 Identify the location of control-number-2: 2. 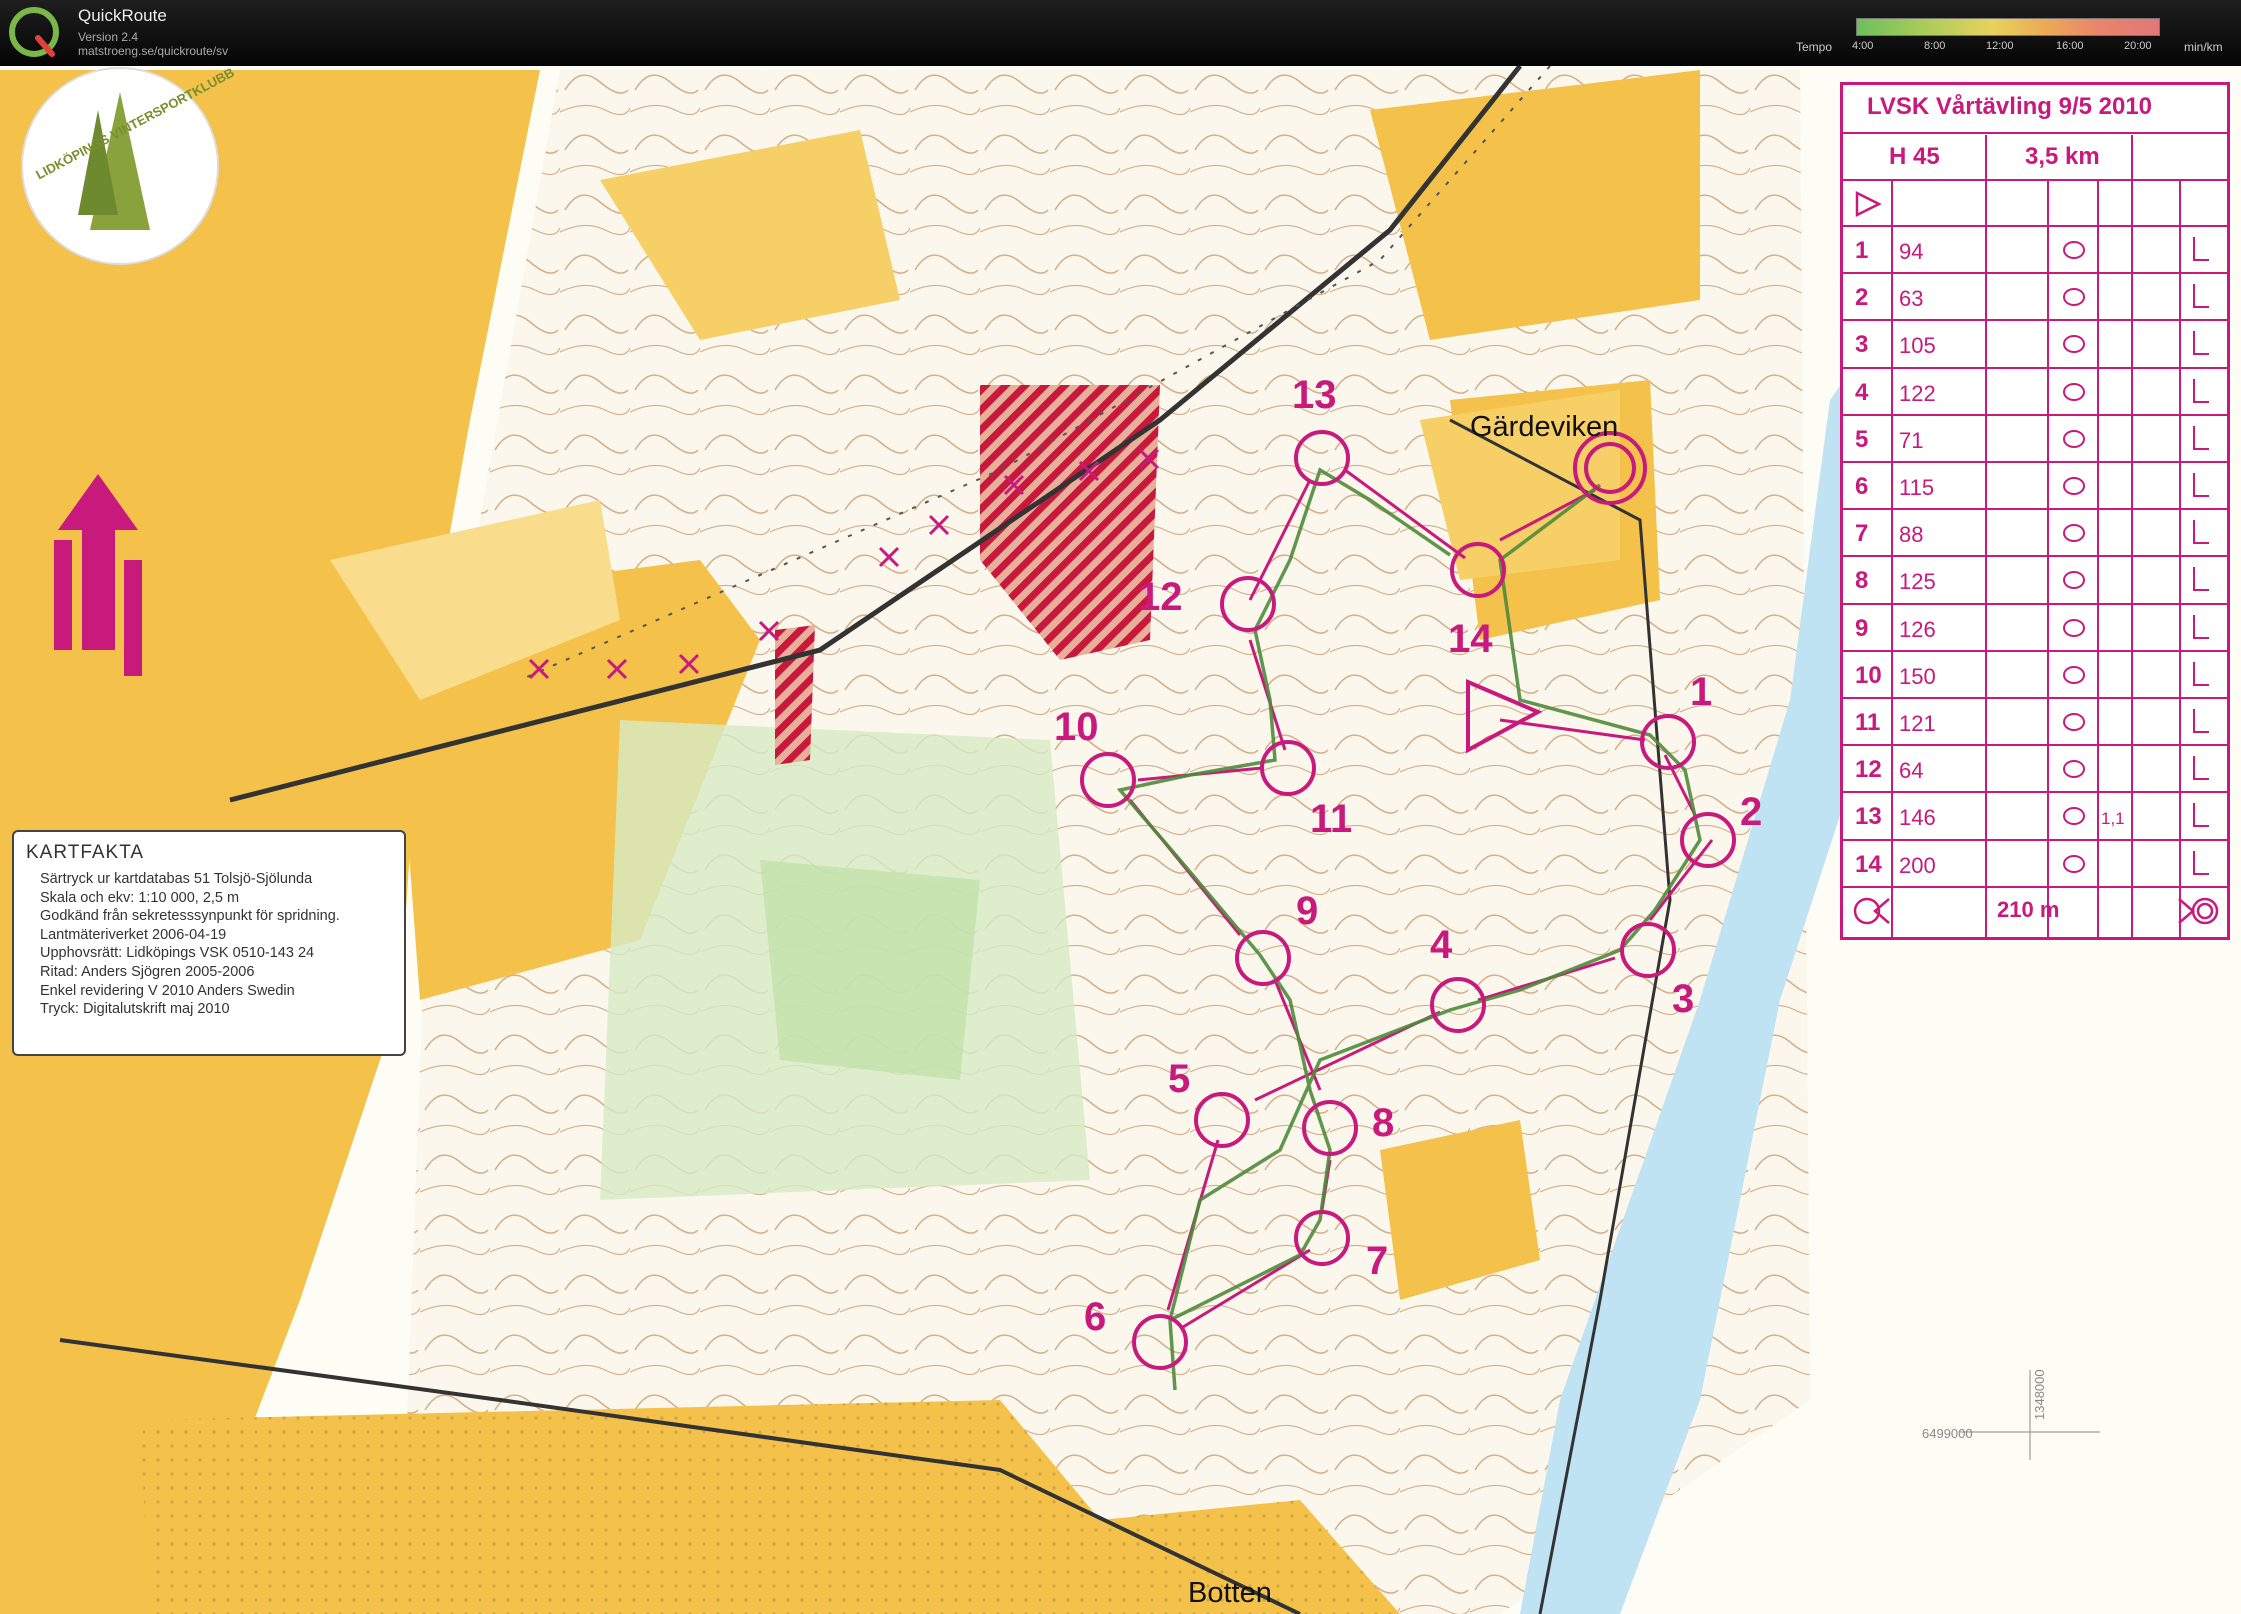
(1751, 812).